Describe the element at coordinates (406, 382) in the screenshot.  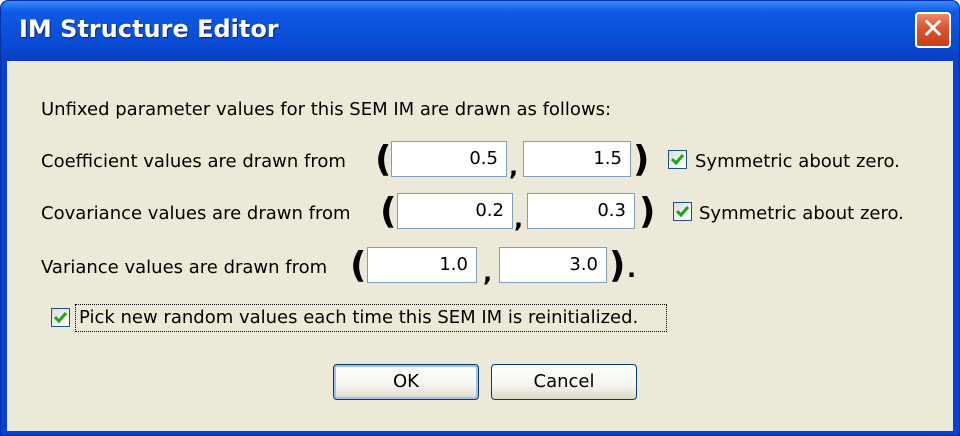
I see `ok-button: OK` at that location.